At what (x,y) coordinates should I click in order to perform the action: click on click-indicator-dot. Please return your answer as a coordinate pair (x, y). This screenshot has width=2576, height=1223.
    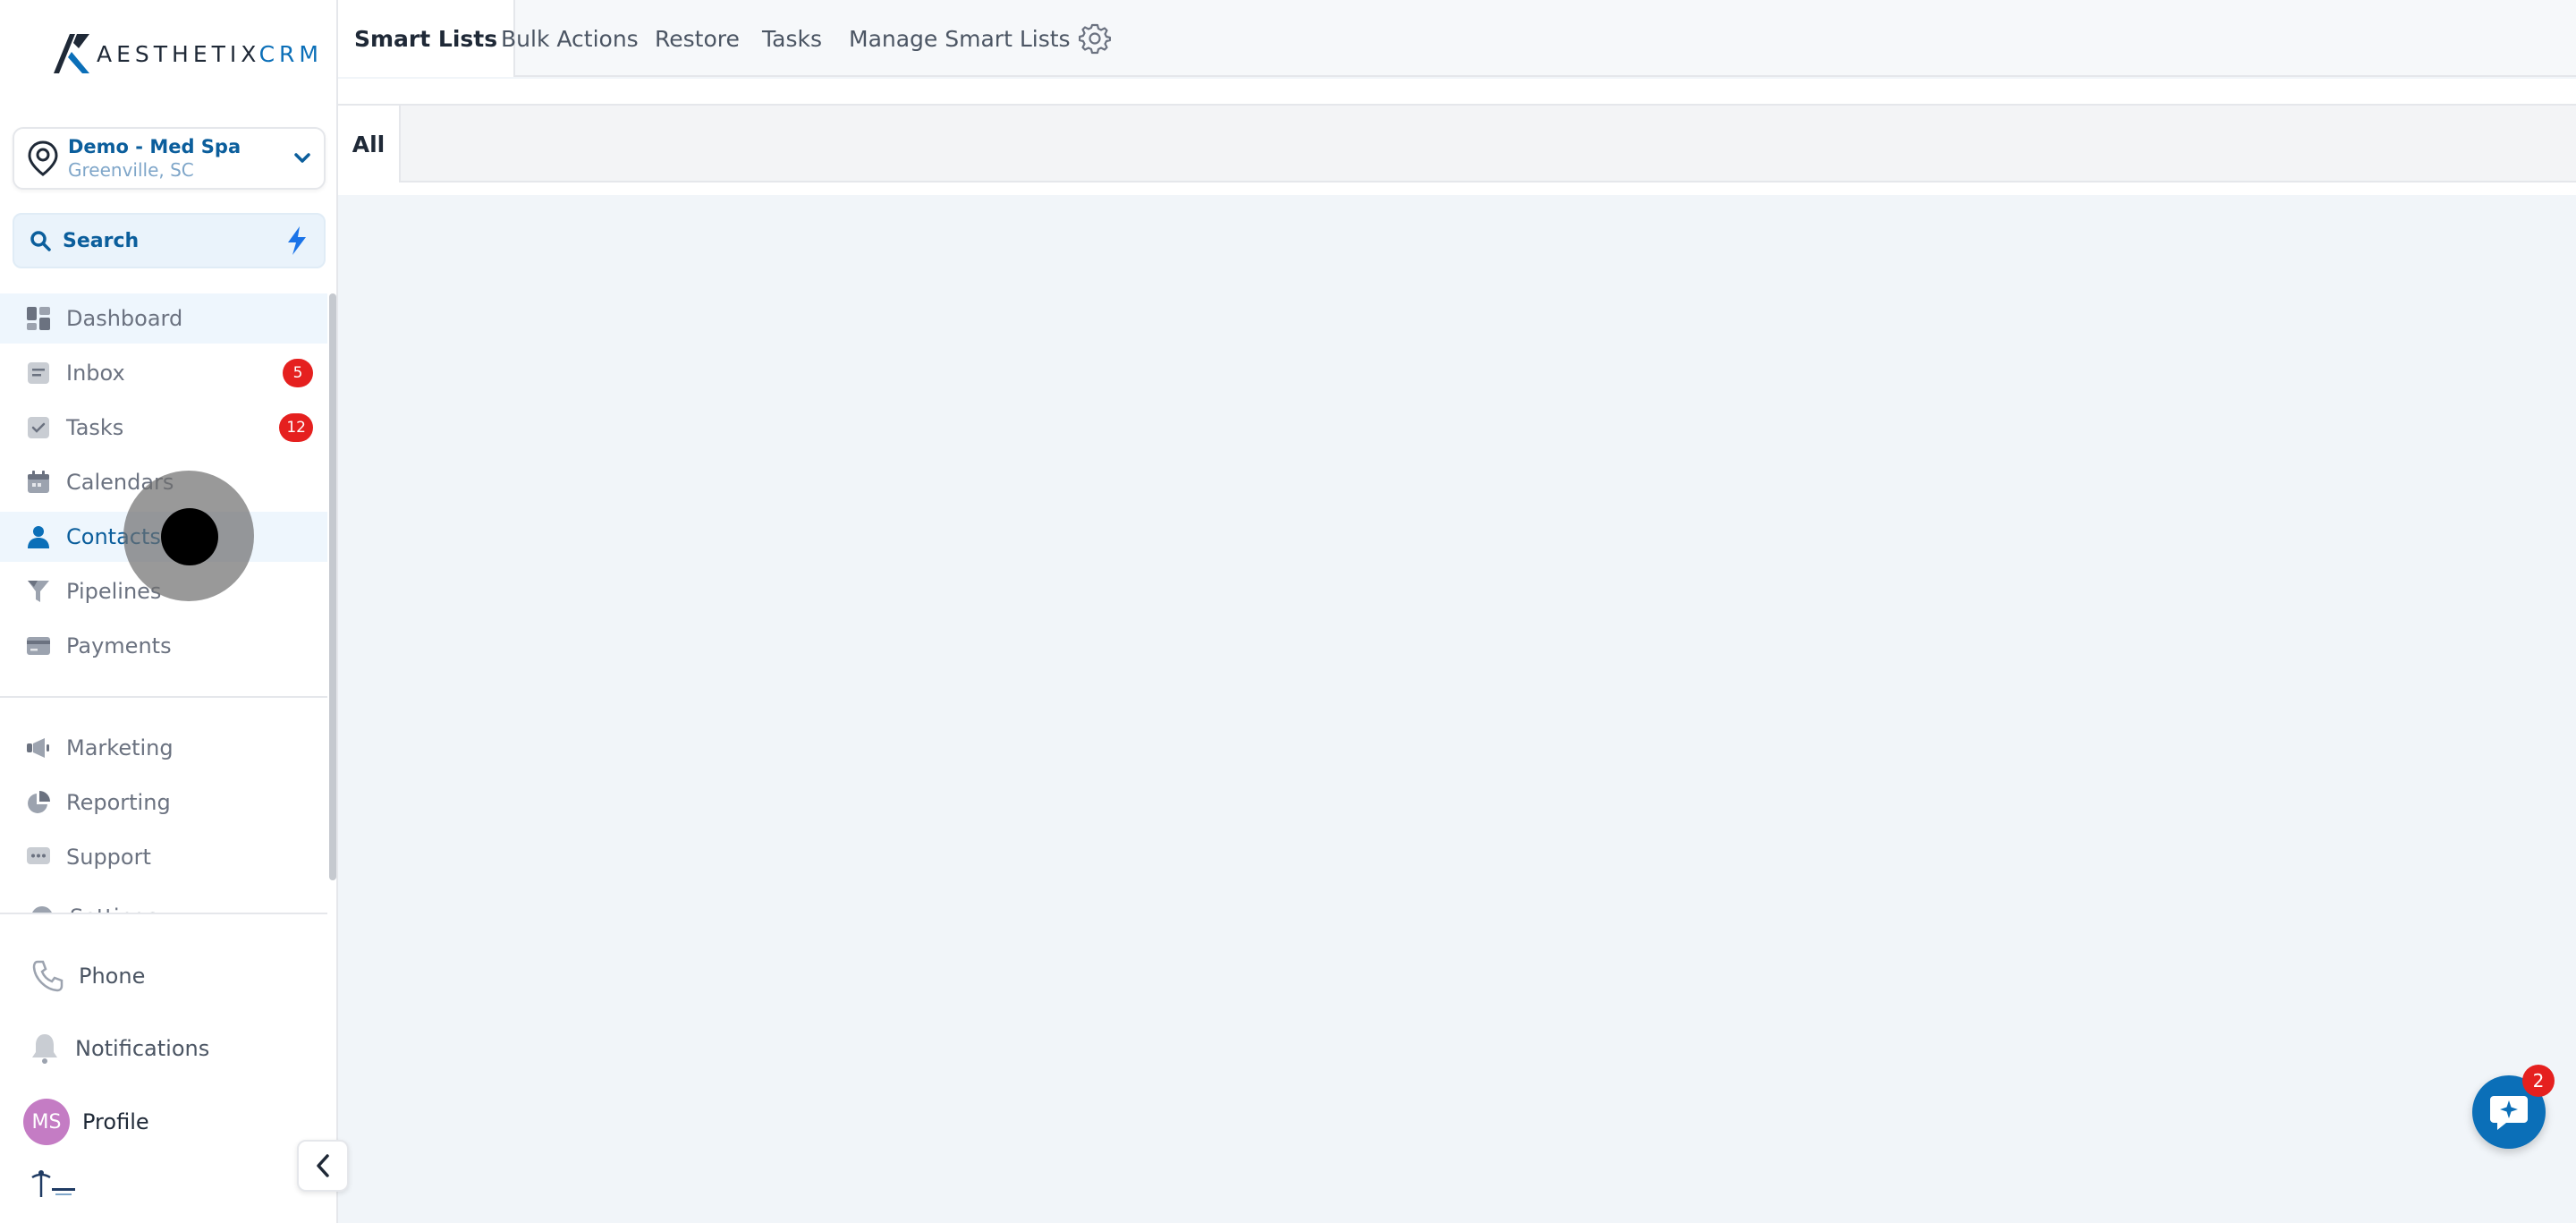
    Looking at the image, I should click on (189, 536).